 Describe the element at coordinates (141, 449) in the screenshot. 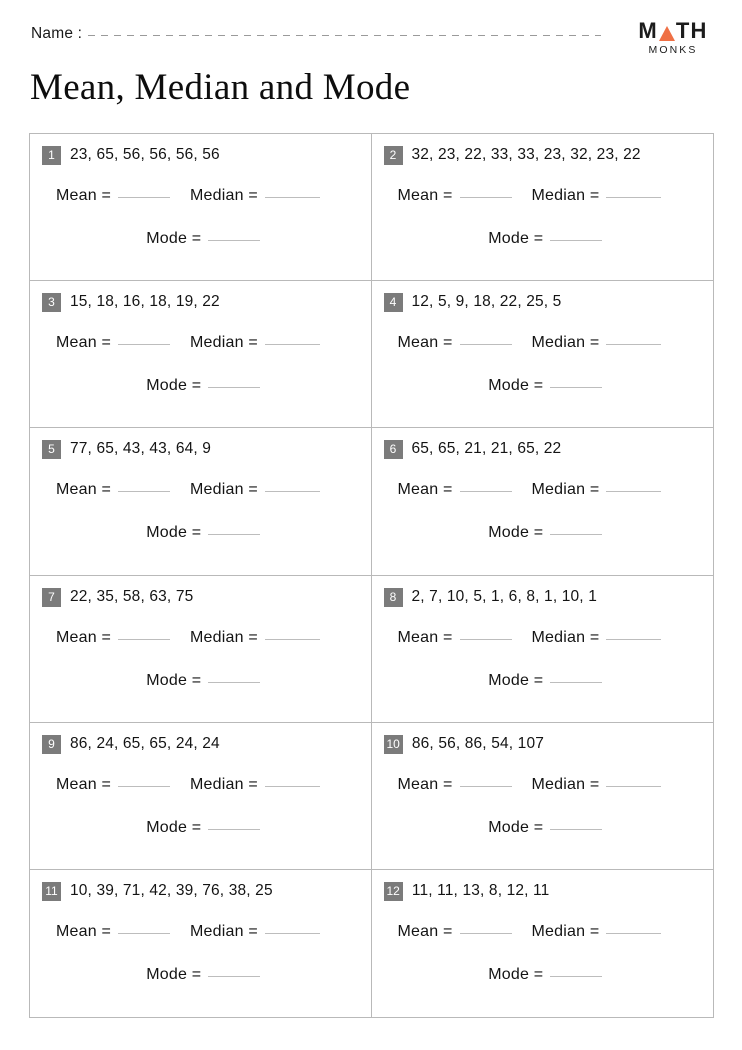

I see `problem-dataset: 77, 65, 43, 43, 64, 9` at that location.